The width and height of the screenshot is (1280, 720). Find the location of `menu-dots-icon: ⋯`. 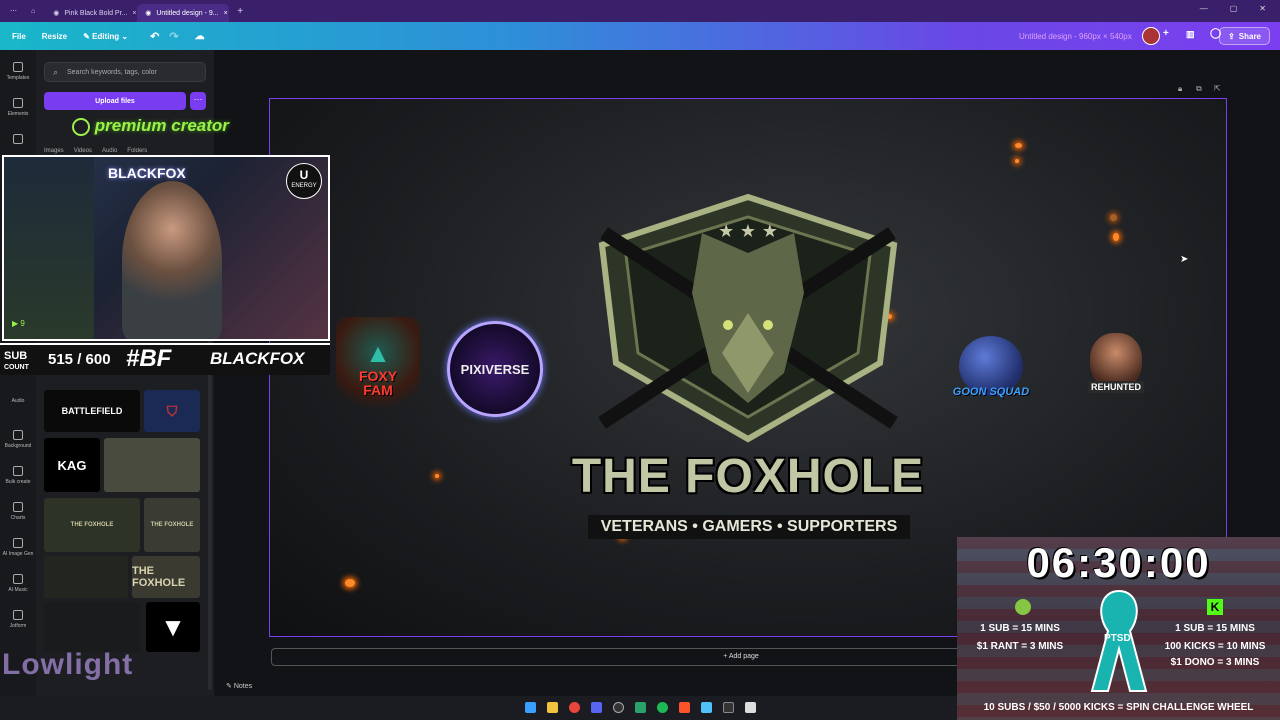

menu-dots-icon: ⋯ is located at coordinates (13, 11).